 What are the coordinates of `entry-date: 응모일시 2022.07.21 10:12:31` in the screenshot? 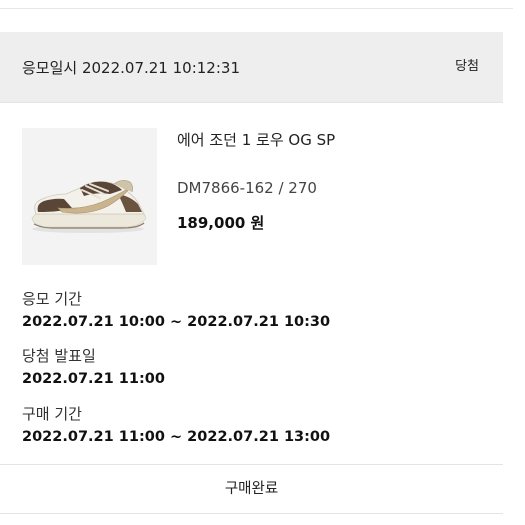 It's located at (131, 68).